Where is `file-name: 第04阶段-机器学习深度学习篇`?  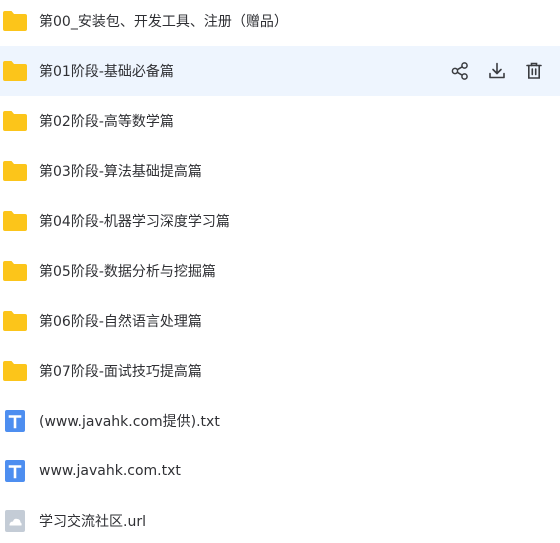 file-name: 第04阶段-机器学习深度学习篇 is located at coordinates (134, 222).